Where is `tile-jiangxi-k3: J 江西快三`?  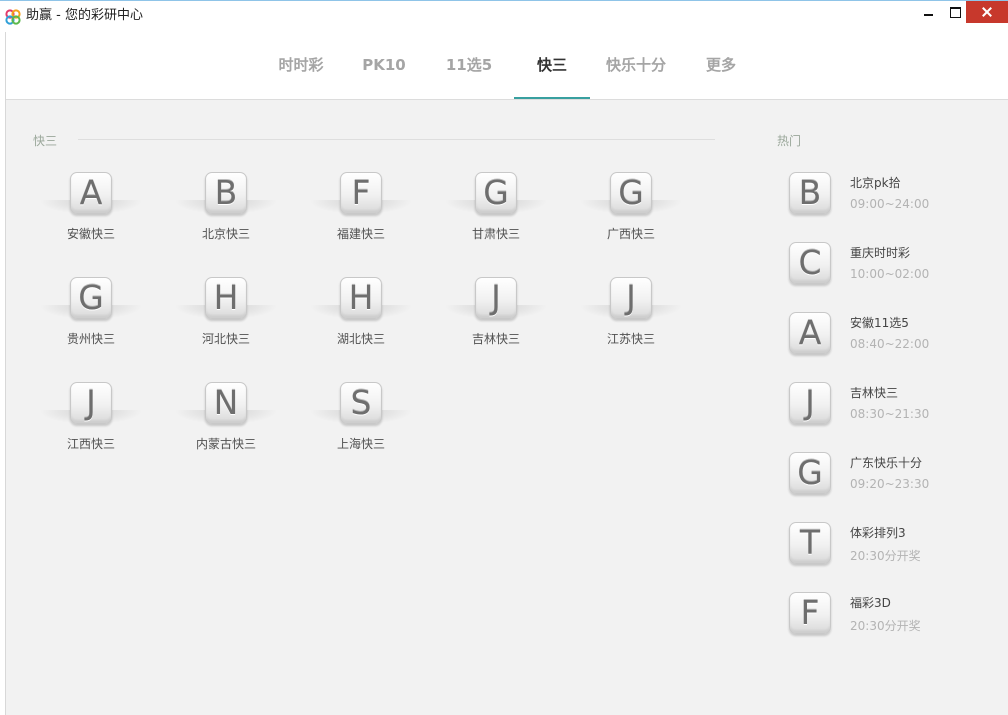 tile-jiangxi-k3: J 江西快三 is located at coordinates (91, 422).